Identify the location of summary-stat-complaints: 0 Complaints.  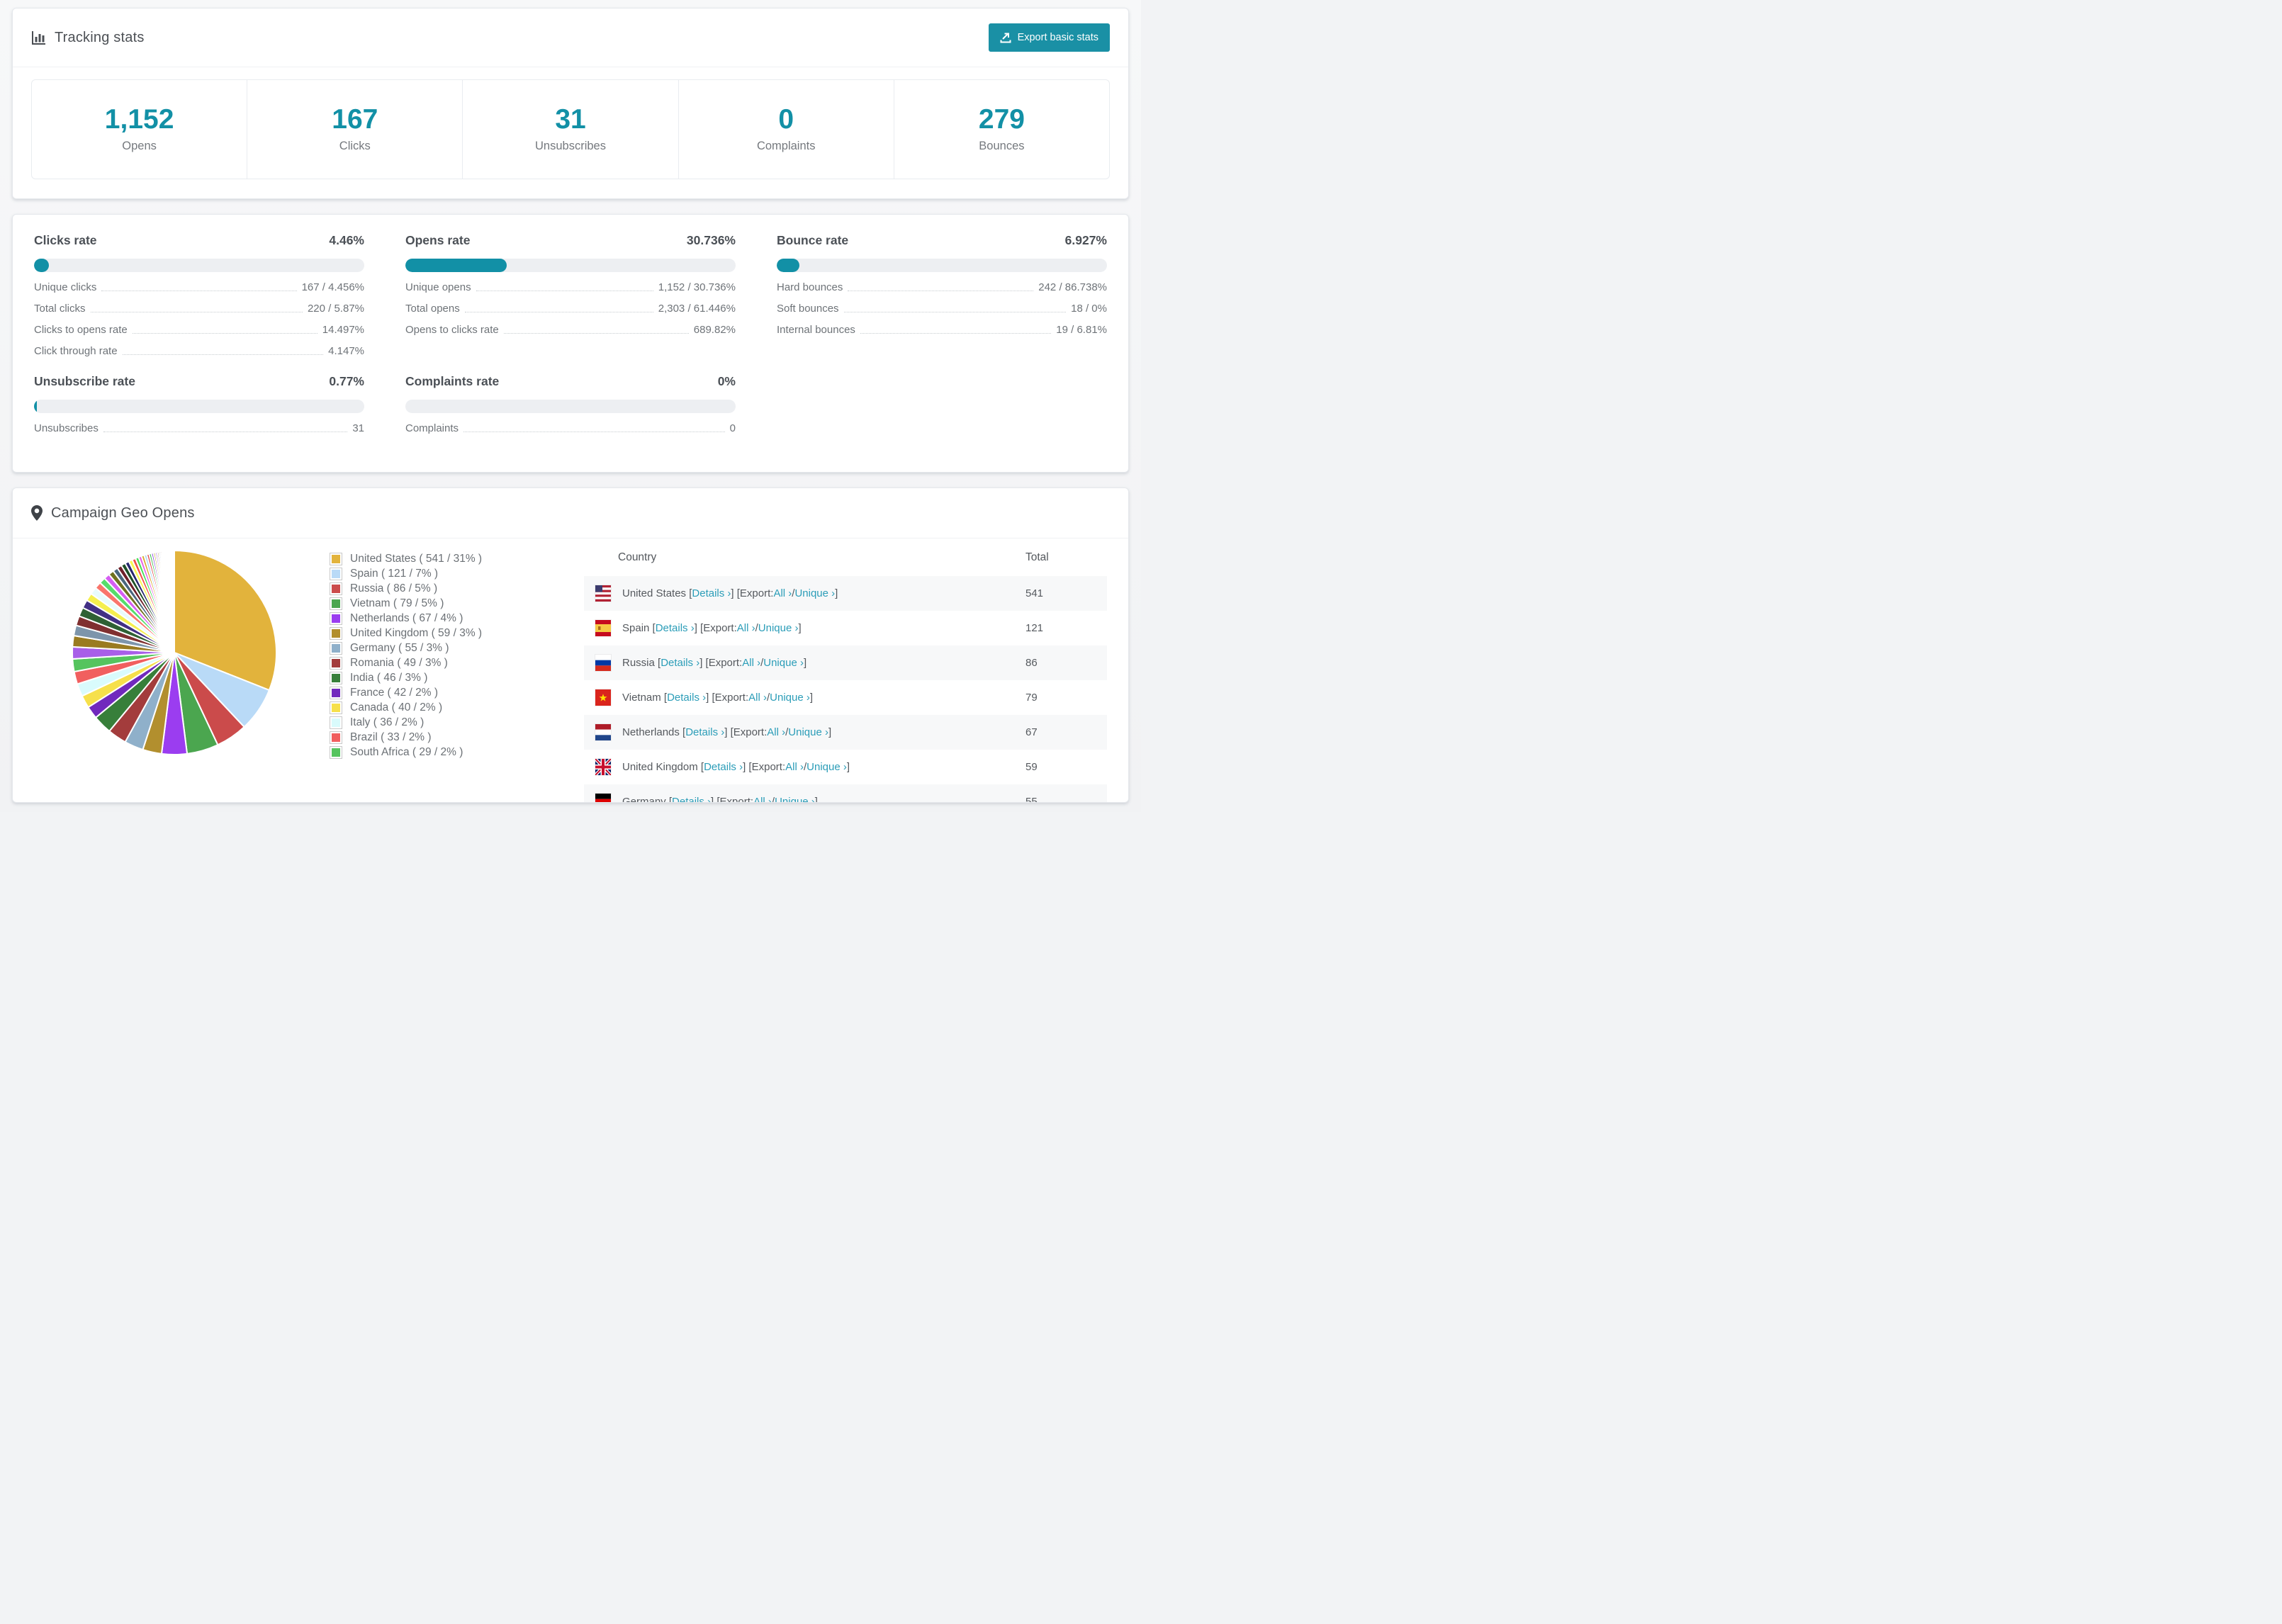
(786, 129).